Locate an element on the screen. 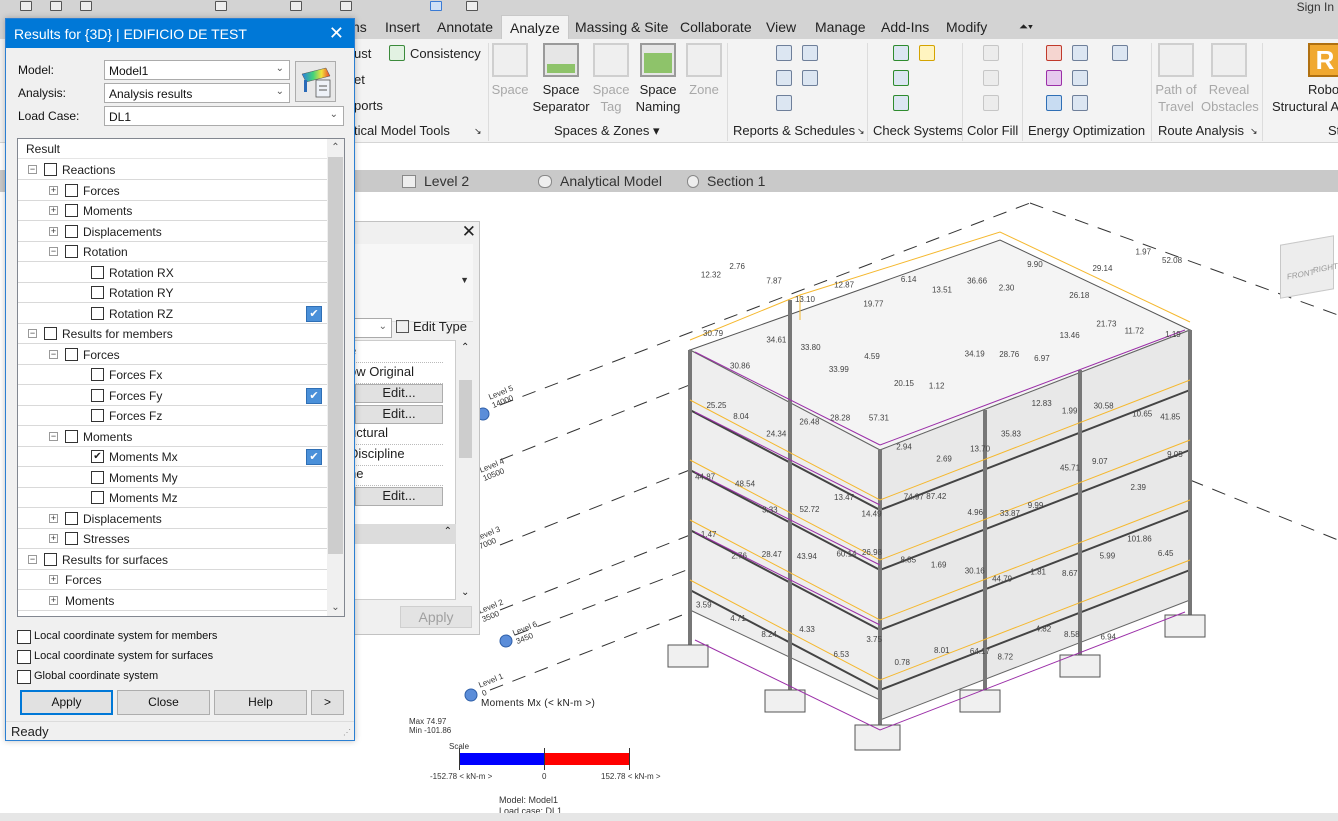  tab-analyze: Analyze is located at coordinates (535, 27).